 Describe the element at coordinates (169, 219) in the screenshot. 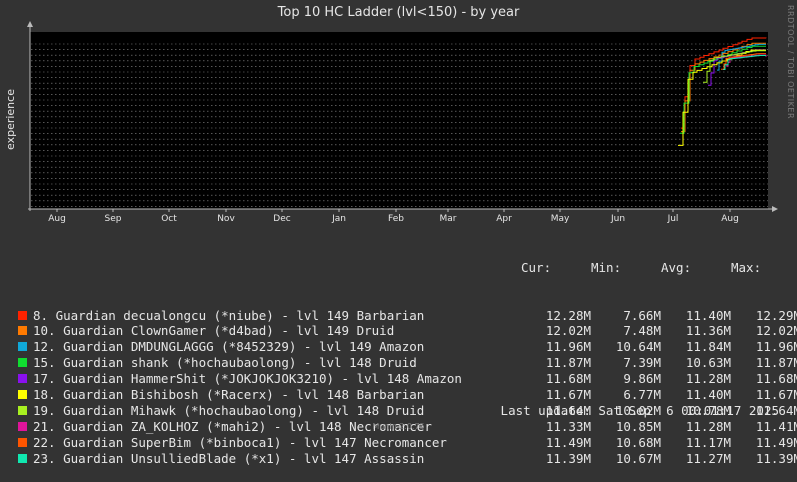

I see `x-tick-label: Oct` at that location.